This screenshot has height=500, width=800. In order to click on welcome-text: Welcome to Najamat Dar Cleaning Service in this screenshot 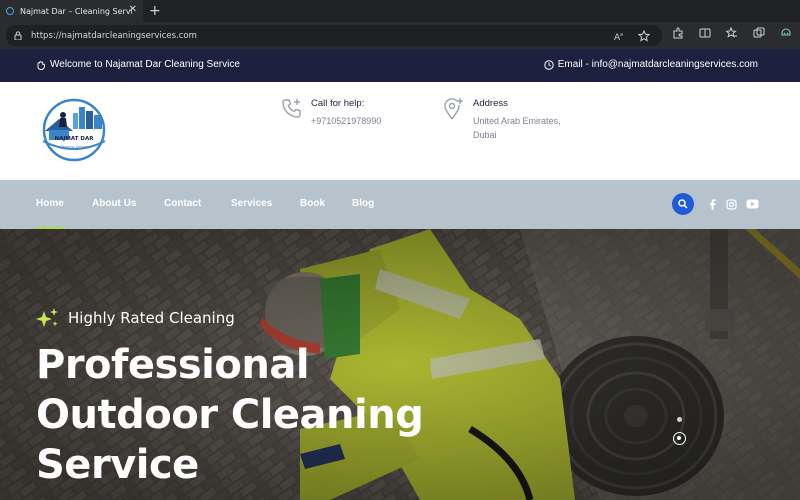, I will do `click(145, 64)`.